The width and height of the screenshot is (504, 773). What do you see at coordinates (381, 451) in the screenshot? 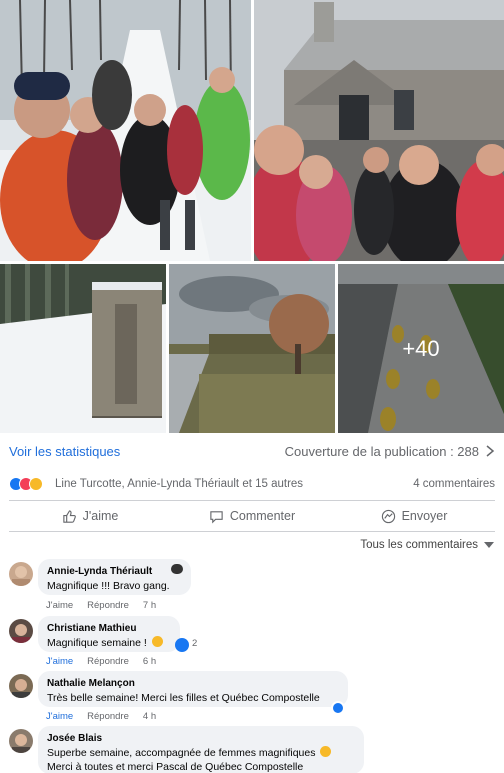
I see `post-reach-label: Couverture de la publication : 288` at bounding box center [381, 451].